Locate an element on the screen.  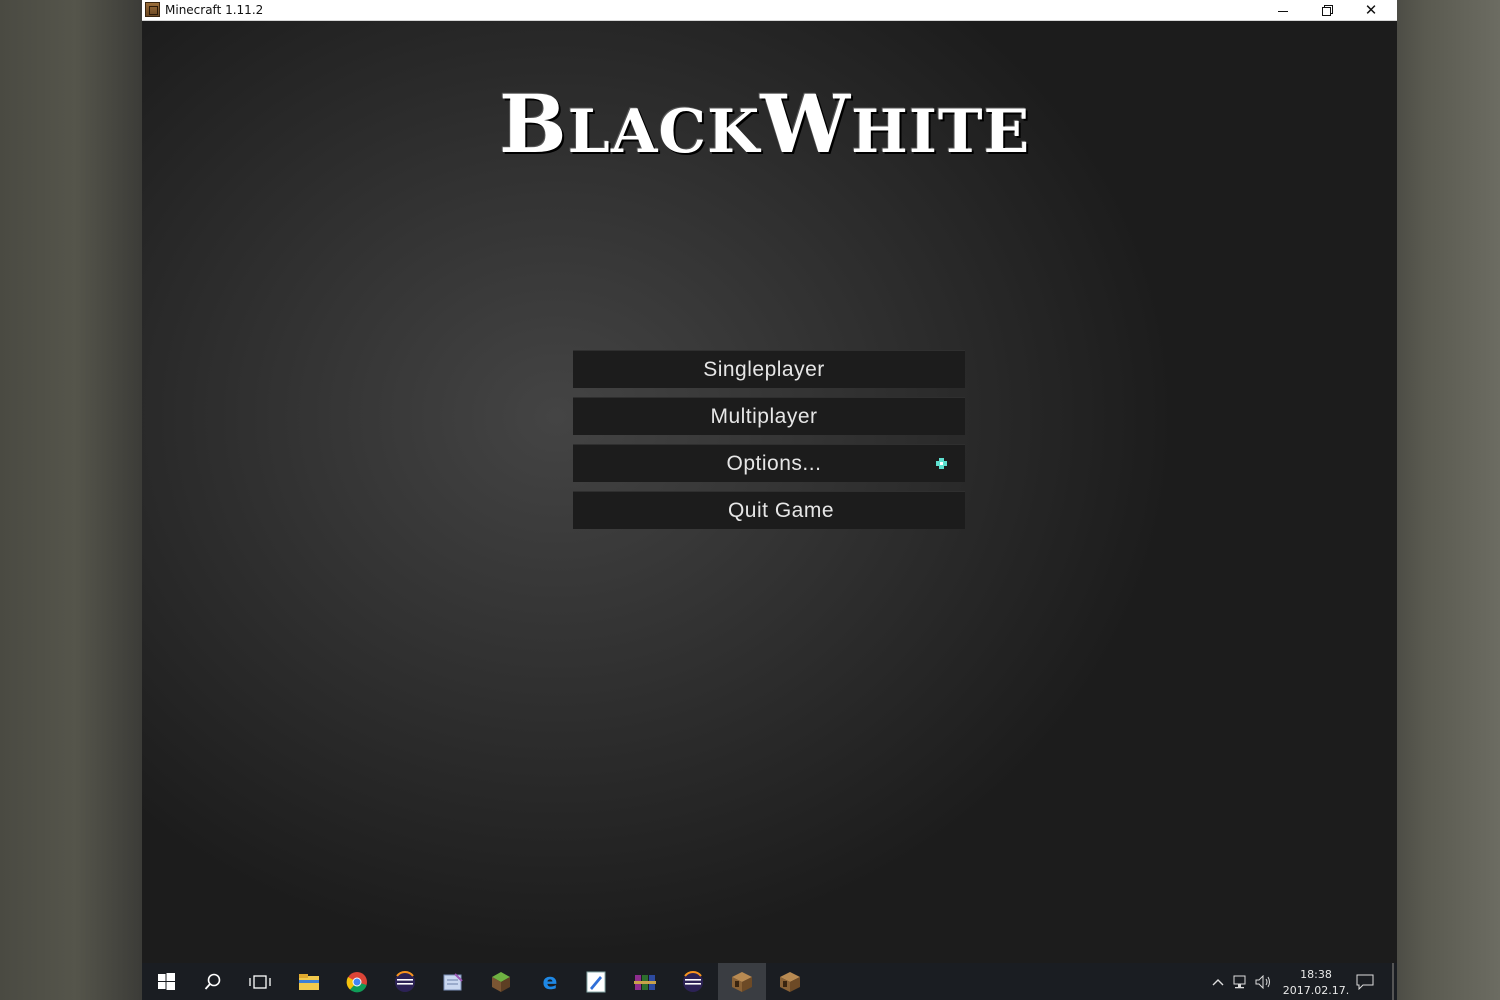
file-explorer-button is located at coordinates (309, 981).